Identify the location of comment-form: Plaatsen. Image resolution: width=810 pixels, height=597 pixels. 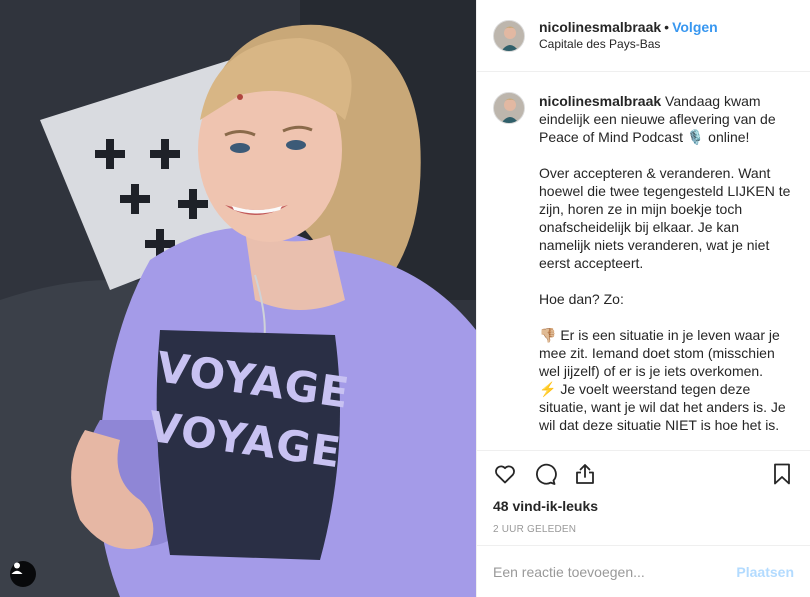
(643, 571).